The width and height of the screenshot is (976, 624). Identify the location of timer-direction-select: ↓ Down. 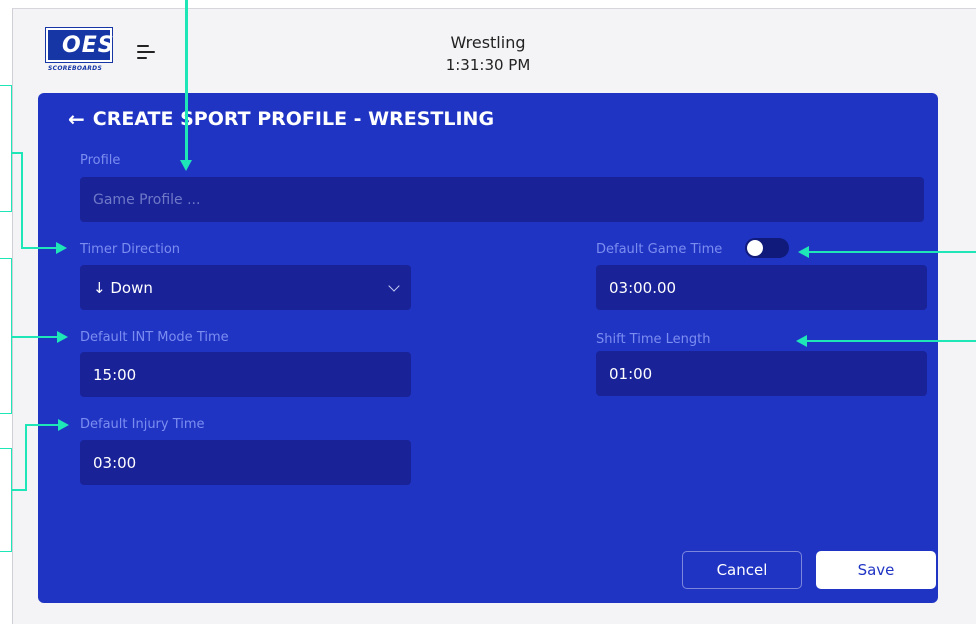
(245, 287).